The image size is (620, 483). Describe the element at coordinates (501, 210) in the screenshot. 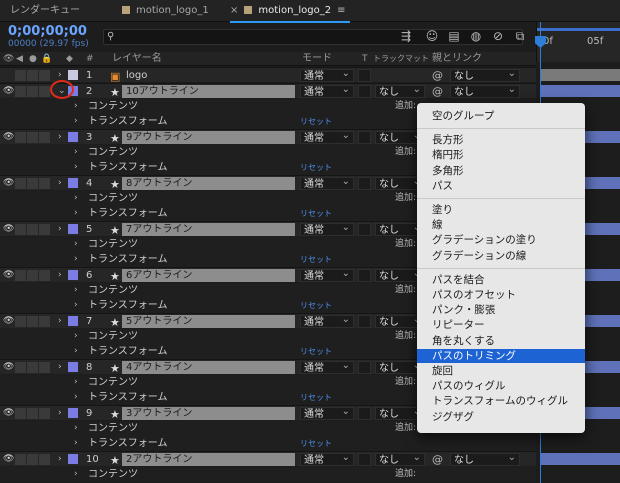

I see `menu-item: 塗り` at that location.